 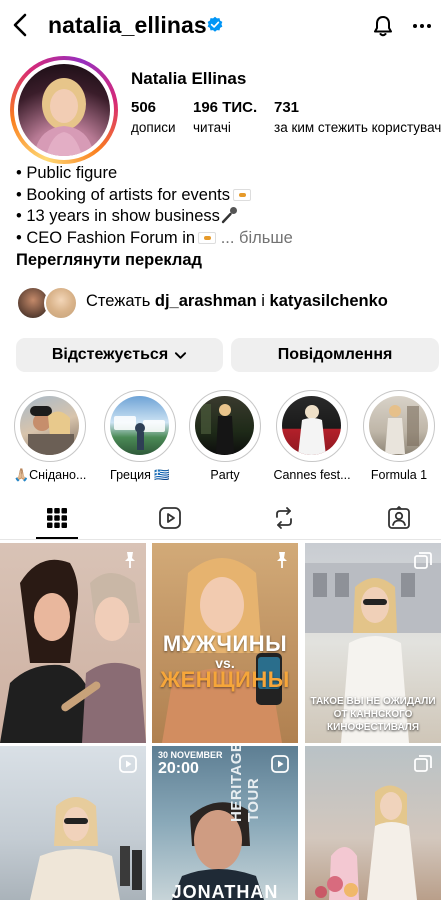 I want to click on stat-posts: 506 дописи, so click(x=153, y=117).